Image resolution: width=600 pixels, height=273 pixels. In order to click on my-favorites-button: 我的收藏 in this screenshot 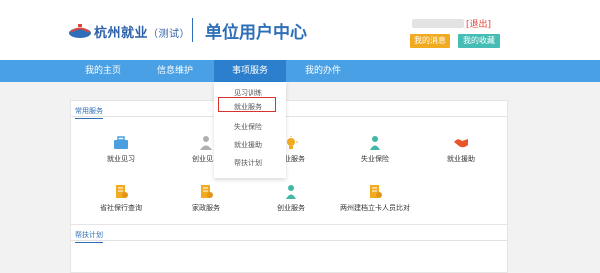, I will do `click(479, 41)`.